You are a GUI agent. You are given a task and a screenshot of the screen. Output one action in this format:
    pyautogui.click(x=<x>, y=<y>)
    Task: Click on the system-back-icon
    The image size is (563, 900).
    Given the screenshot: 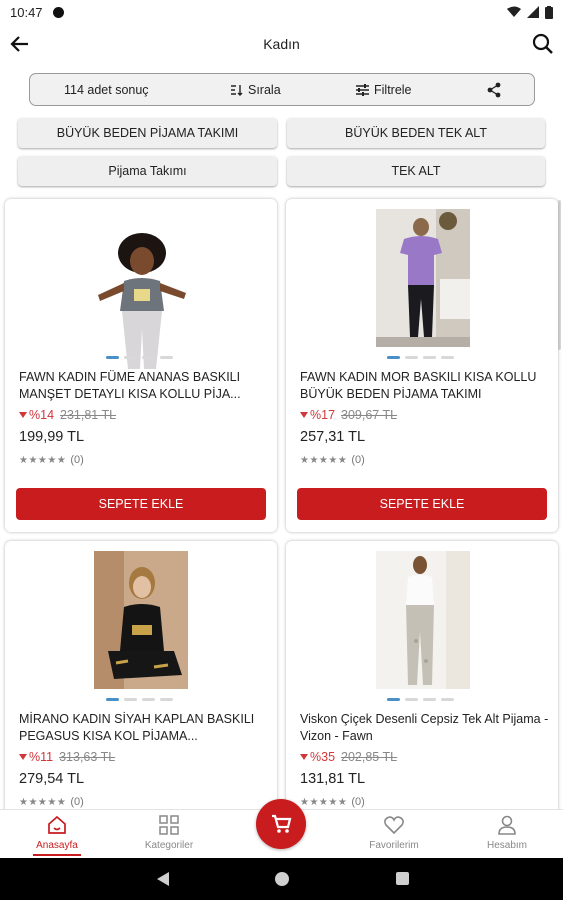 What is the action you would take?
    pyautogui.click(x=163, y=879)
    